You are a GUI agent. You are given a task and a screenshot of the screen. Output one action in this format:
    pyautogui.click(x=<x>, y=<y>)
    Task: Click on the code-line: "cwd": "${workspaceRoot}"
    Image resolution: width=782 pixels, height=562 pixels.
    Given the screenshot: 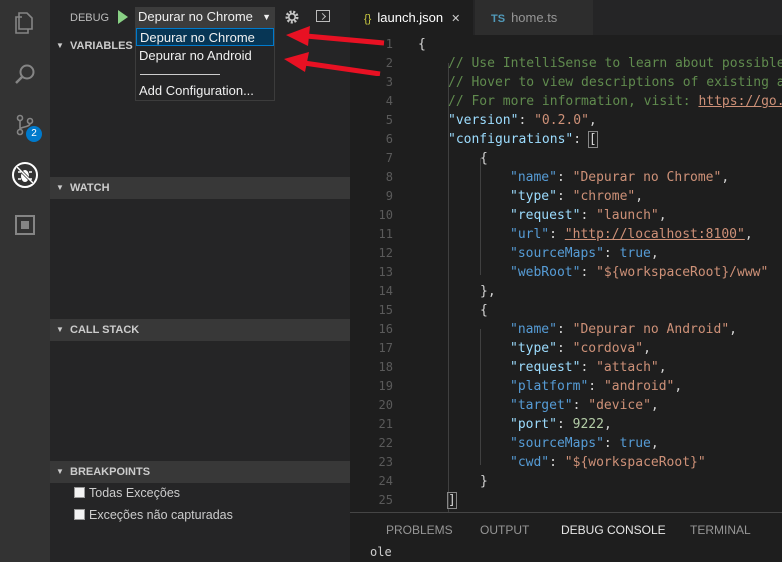 What is the action you would take?
    pyautogui.click(x=608, y=462)
    